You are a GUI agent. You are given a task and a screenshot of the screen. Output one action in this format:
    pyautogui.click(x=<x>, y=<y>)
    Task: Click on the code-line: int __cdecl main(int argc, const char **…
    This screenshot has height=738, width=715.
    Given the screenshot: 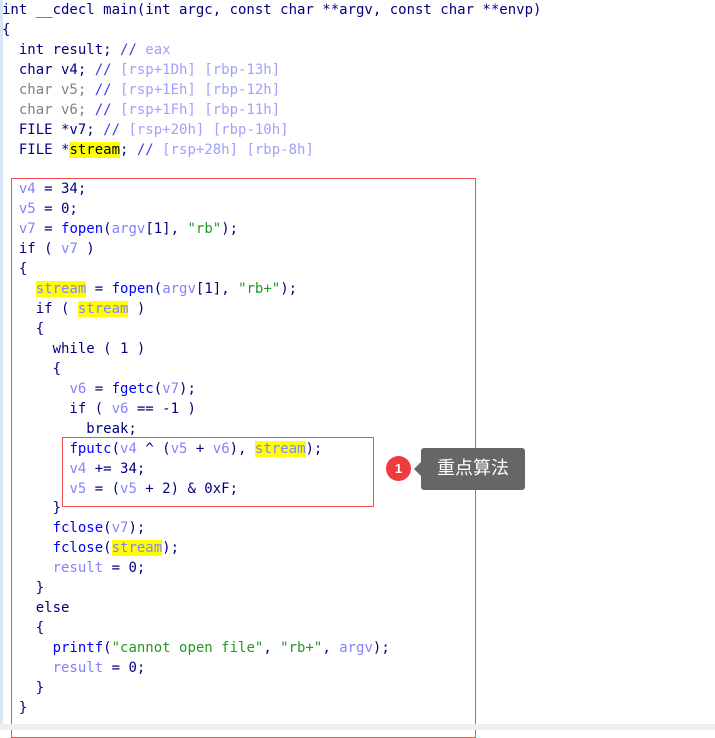 What is the action you would take?
    pyautogui.click(x=271, y=11)
    